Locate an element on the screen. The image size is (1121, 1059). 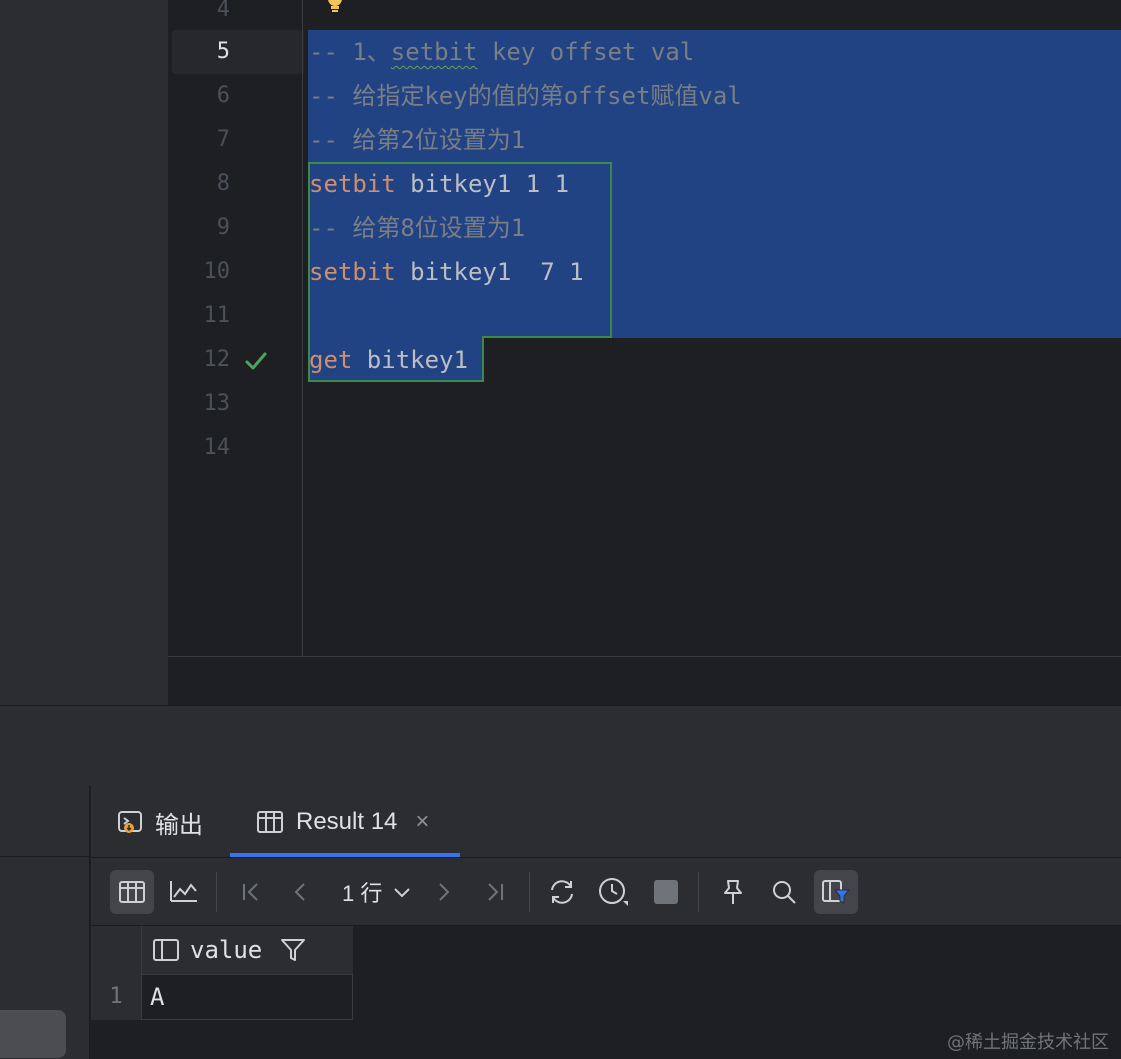
stop-icon is located at coordinates (666, 892).